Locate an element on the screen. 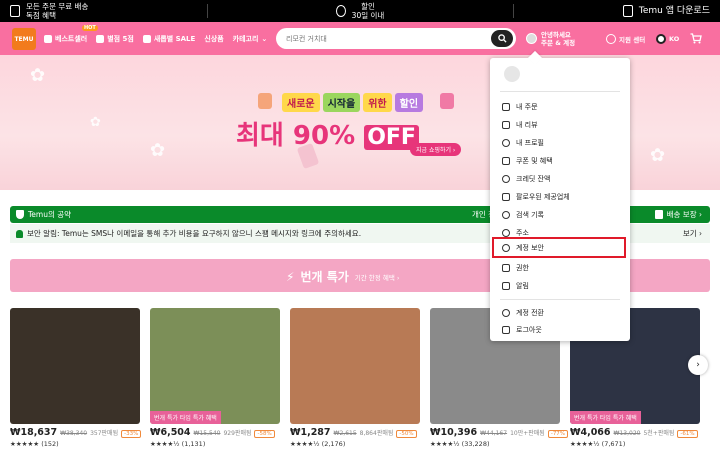 The width and height of the screenshot is (720, 475). sold-count: 10만+판매됨 is located at coordinates (527, 433).